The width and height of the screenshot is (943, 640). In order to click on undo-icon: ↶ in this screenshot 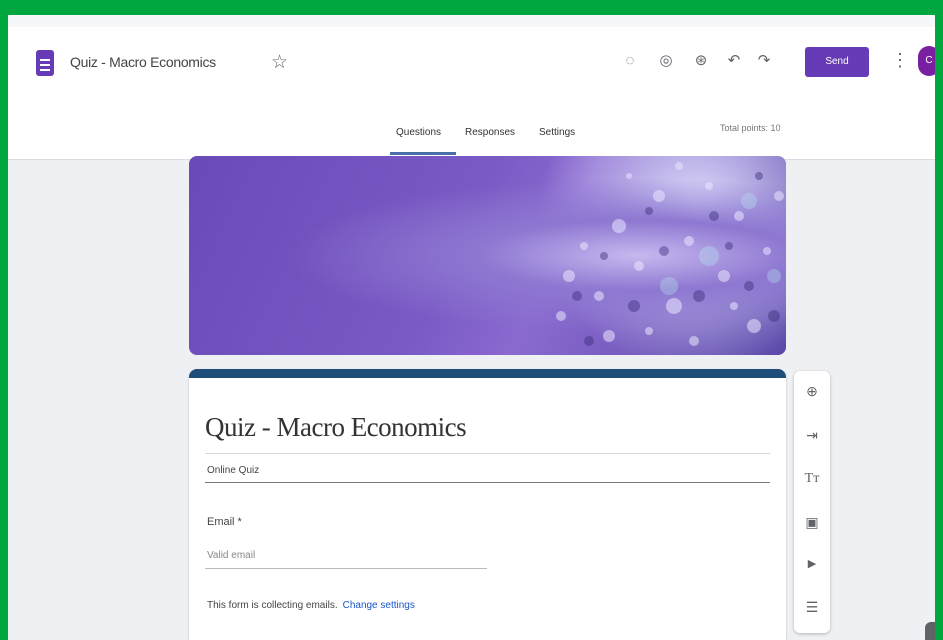, I will do `click(734, 61)`.